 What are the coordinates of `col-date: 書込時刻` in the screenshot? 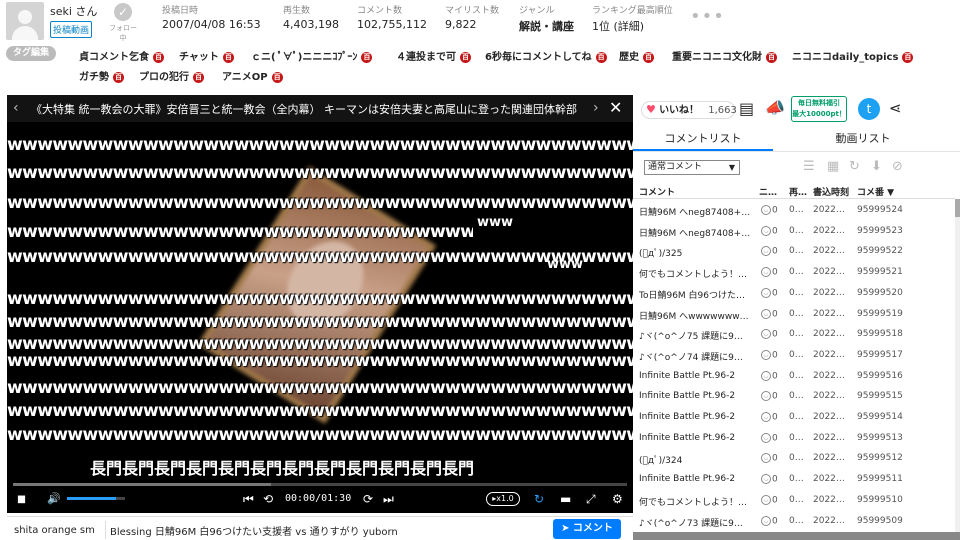 It's located at (831, 191).